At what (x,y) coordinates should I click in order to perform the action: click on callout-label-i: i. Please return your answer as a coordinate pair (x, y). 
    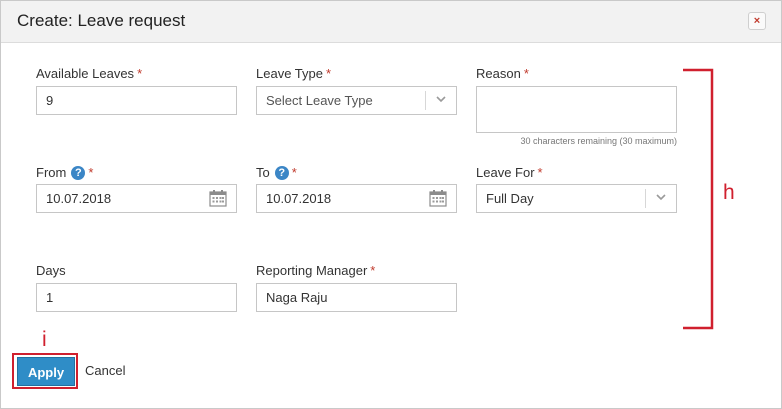
    Looking at the image, I should click on (44, 339).